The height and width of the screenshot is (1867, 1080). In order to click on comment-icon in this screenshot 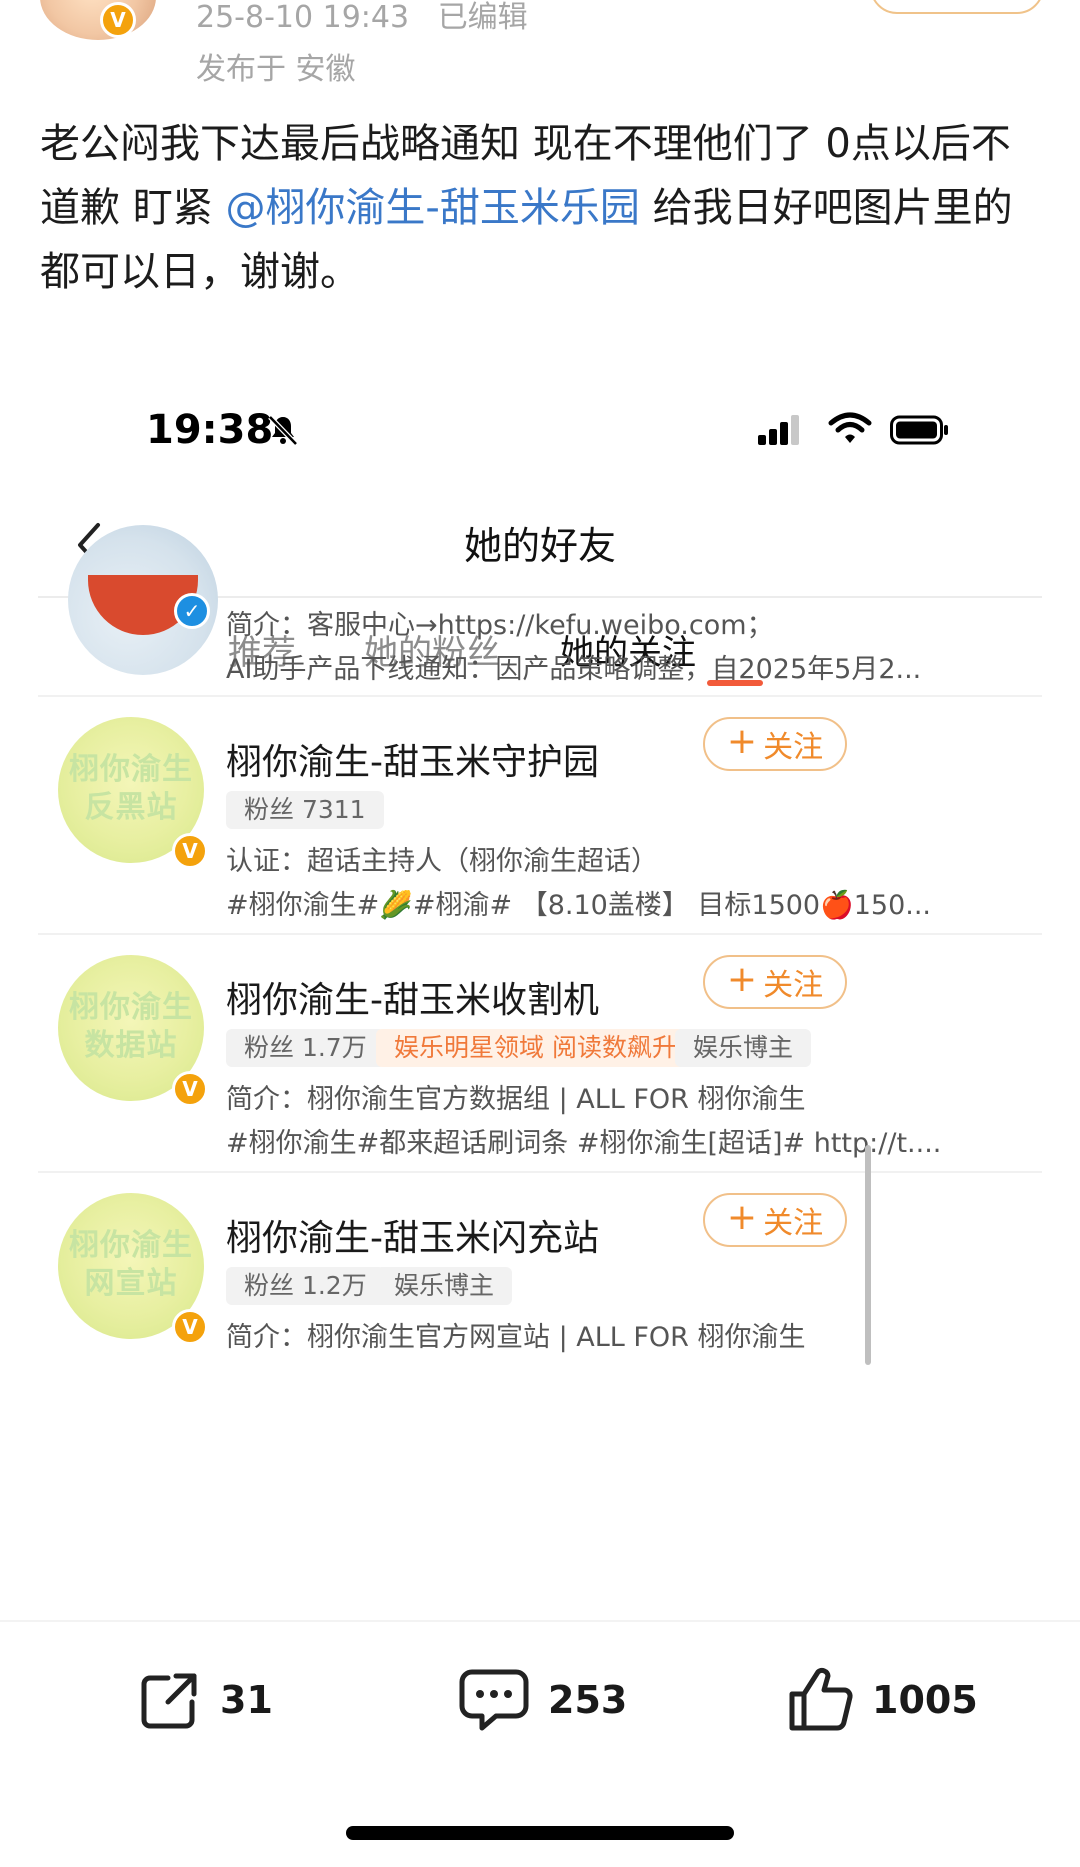, I will do `click(494, 1700)`.